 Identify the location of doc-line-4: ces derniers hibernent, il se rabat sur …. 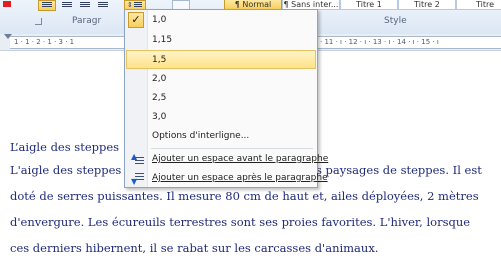
(194, 248).